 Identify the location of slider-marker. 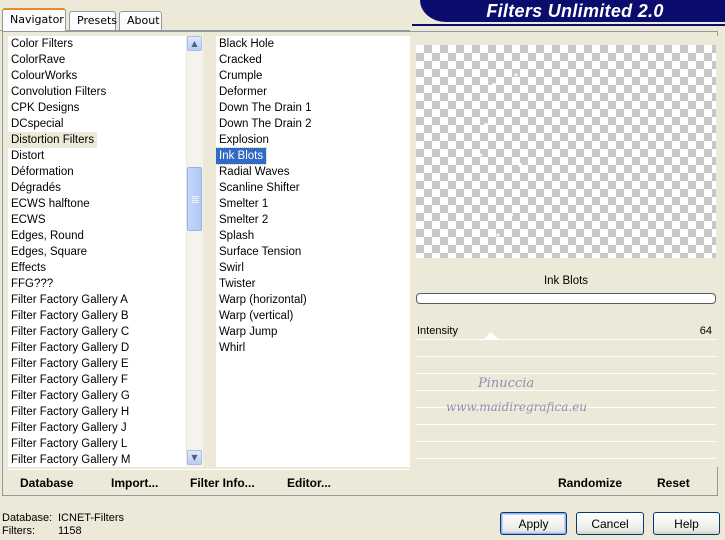
(491, 336).